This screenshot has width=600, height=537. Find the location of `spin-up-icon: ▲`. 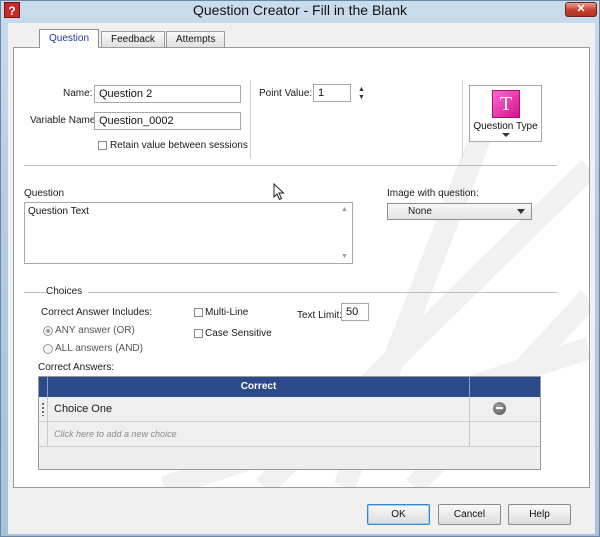

spin-up-icon: ▲ is located at coordinates (361, 89).